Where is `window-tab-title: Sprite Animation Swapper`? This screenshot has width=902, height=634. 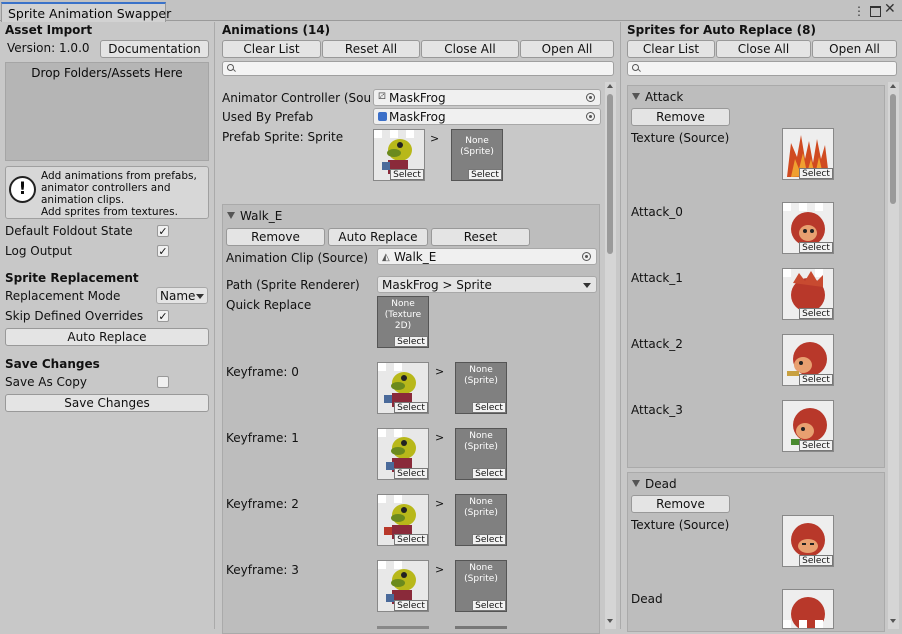 window-tab-title: Sprite Animation Swapper is located at coordinates (90, 13).